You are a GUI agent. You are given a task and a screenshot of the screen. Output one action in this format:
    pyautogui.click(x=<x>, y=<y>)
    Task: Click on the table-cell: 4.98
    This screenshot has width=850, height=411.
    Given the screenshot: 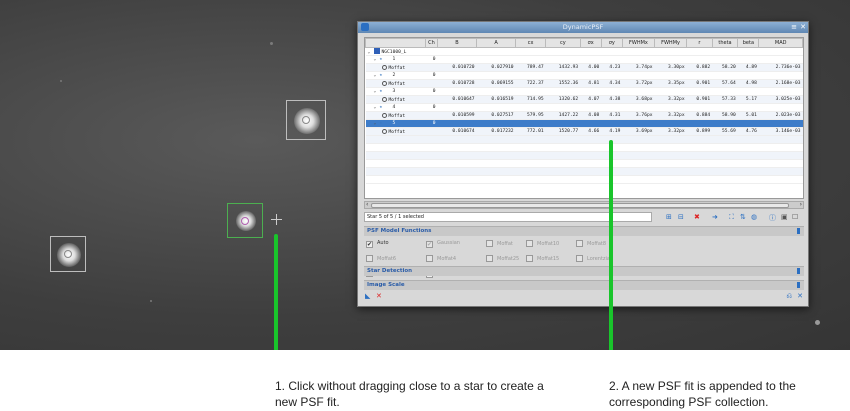 What is the action you would take?
    pyautogui.click(x=748, y=83)
    